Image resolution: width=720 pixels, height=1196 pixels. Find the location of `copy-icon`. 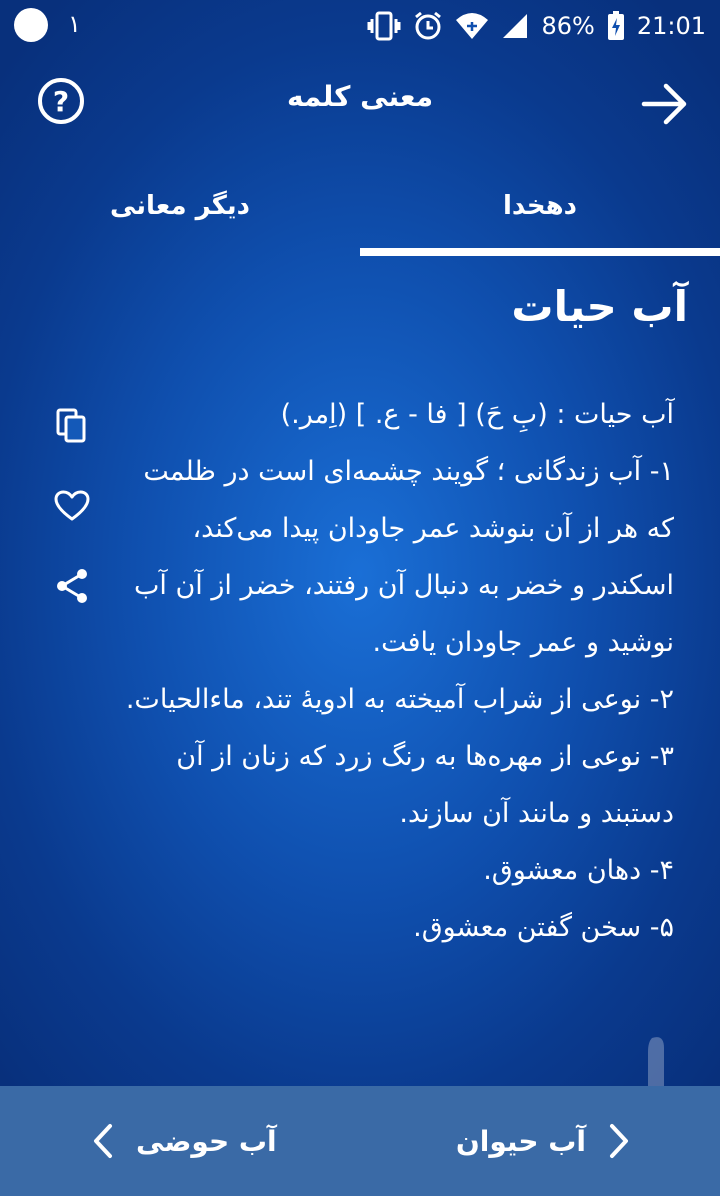

copy-icon is located at coordinates (71, 425).